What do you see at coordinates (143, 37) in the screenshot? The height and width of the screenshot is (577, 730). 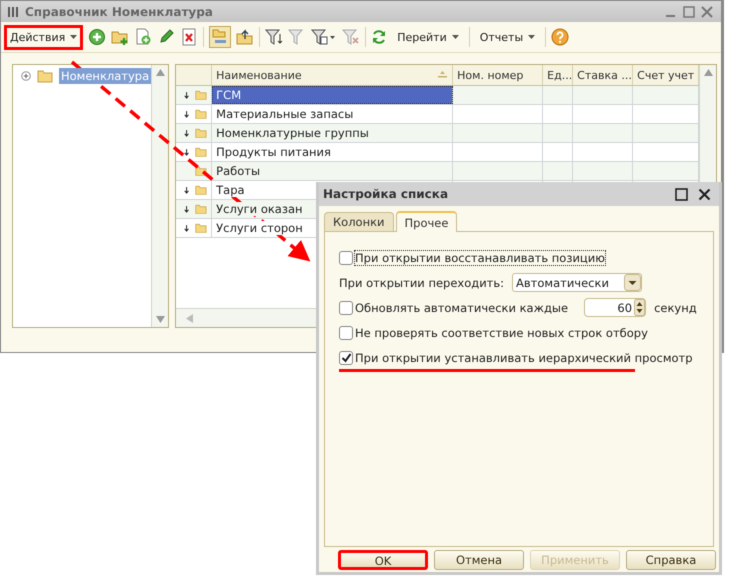 I see `add-document-icon` at bounding box center [143, 37].